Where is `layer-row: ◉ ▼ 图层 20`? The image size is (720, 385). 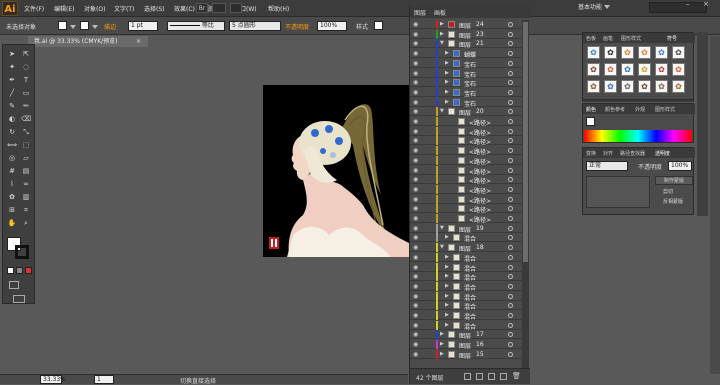 layer-row: ◉ ▼ 图层 20 is located at coordinates (466, 112).